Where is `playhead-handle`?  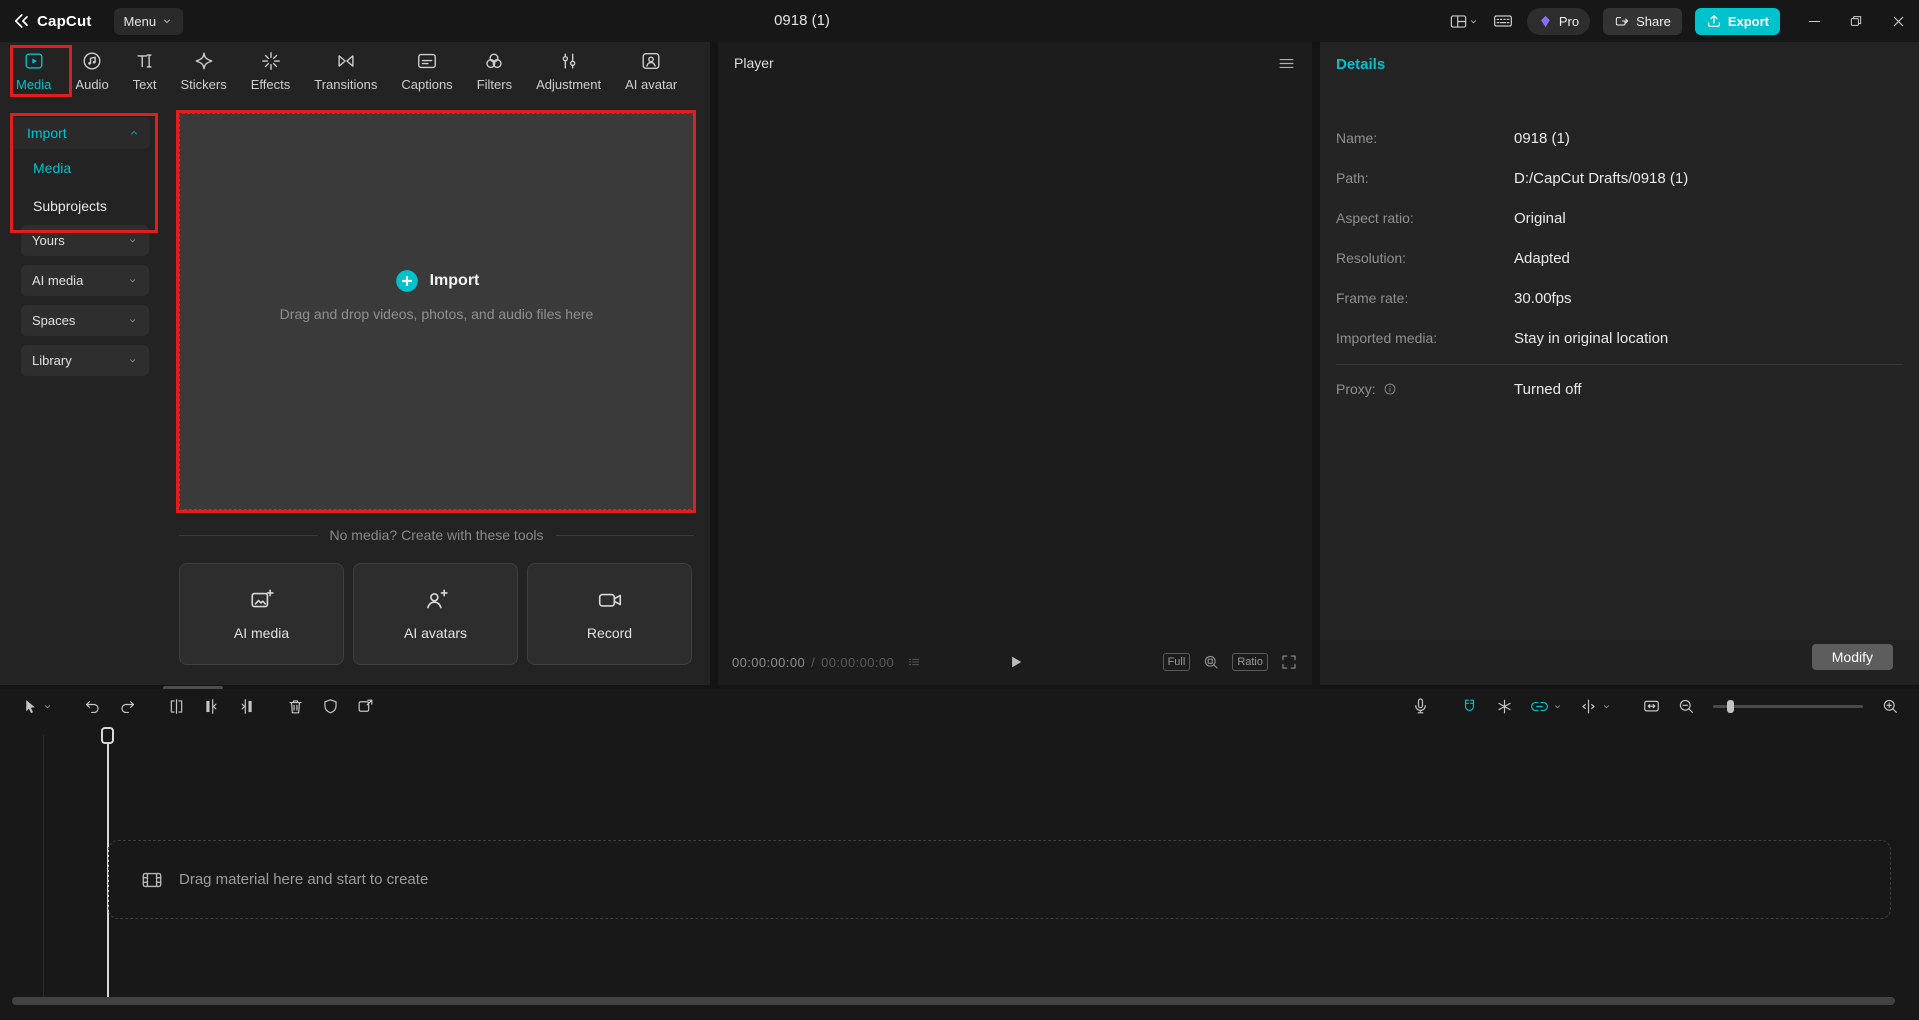
playhead-handle is located at coordinates (107, 735).